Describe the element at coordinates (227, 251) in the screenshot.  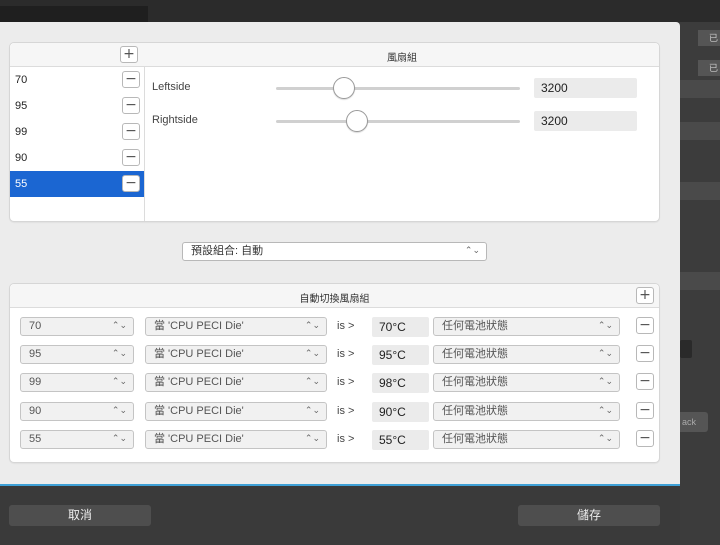
I see `preset-select-value: 預設組合: 自動` at that location.